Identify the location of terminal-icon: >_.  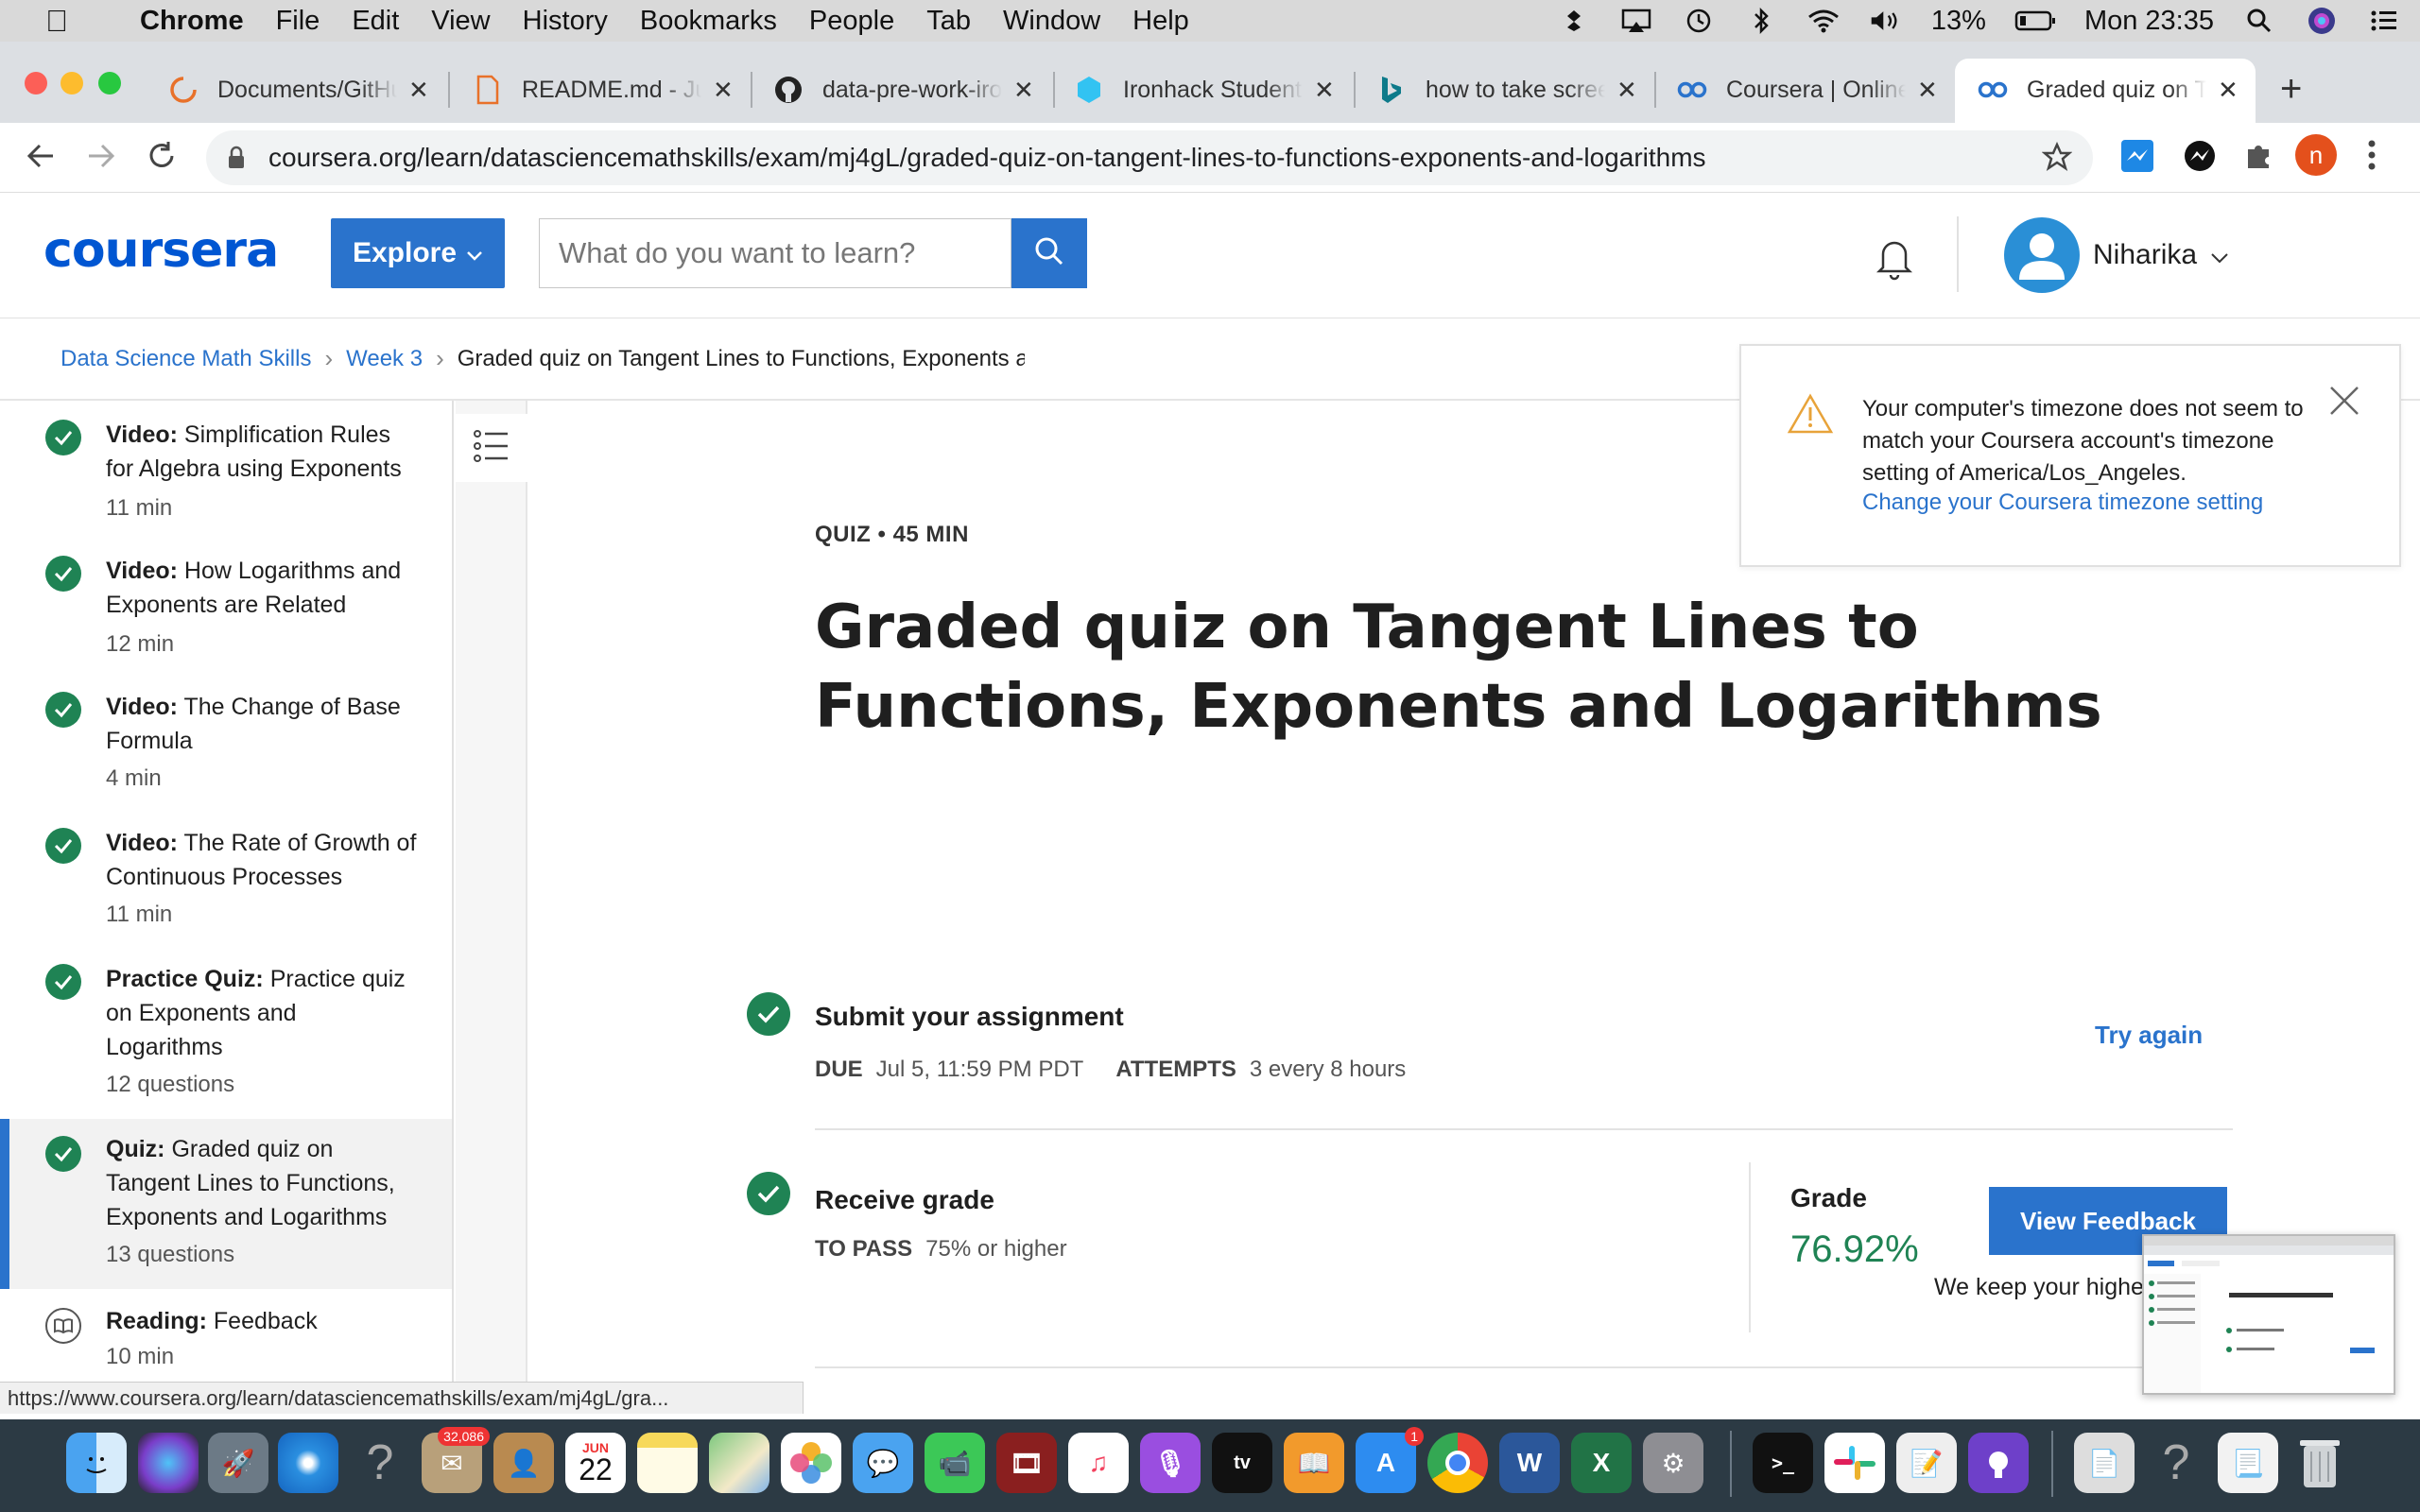
(1783, 1463).